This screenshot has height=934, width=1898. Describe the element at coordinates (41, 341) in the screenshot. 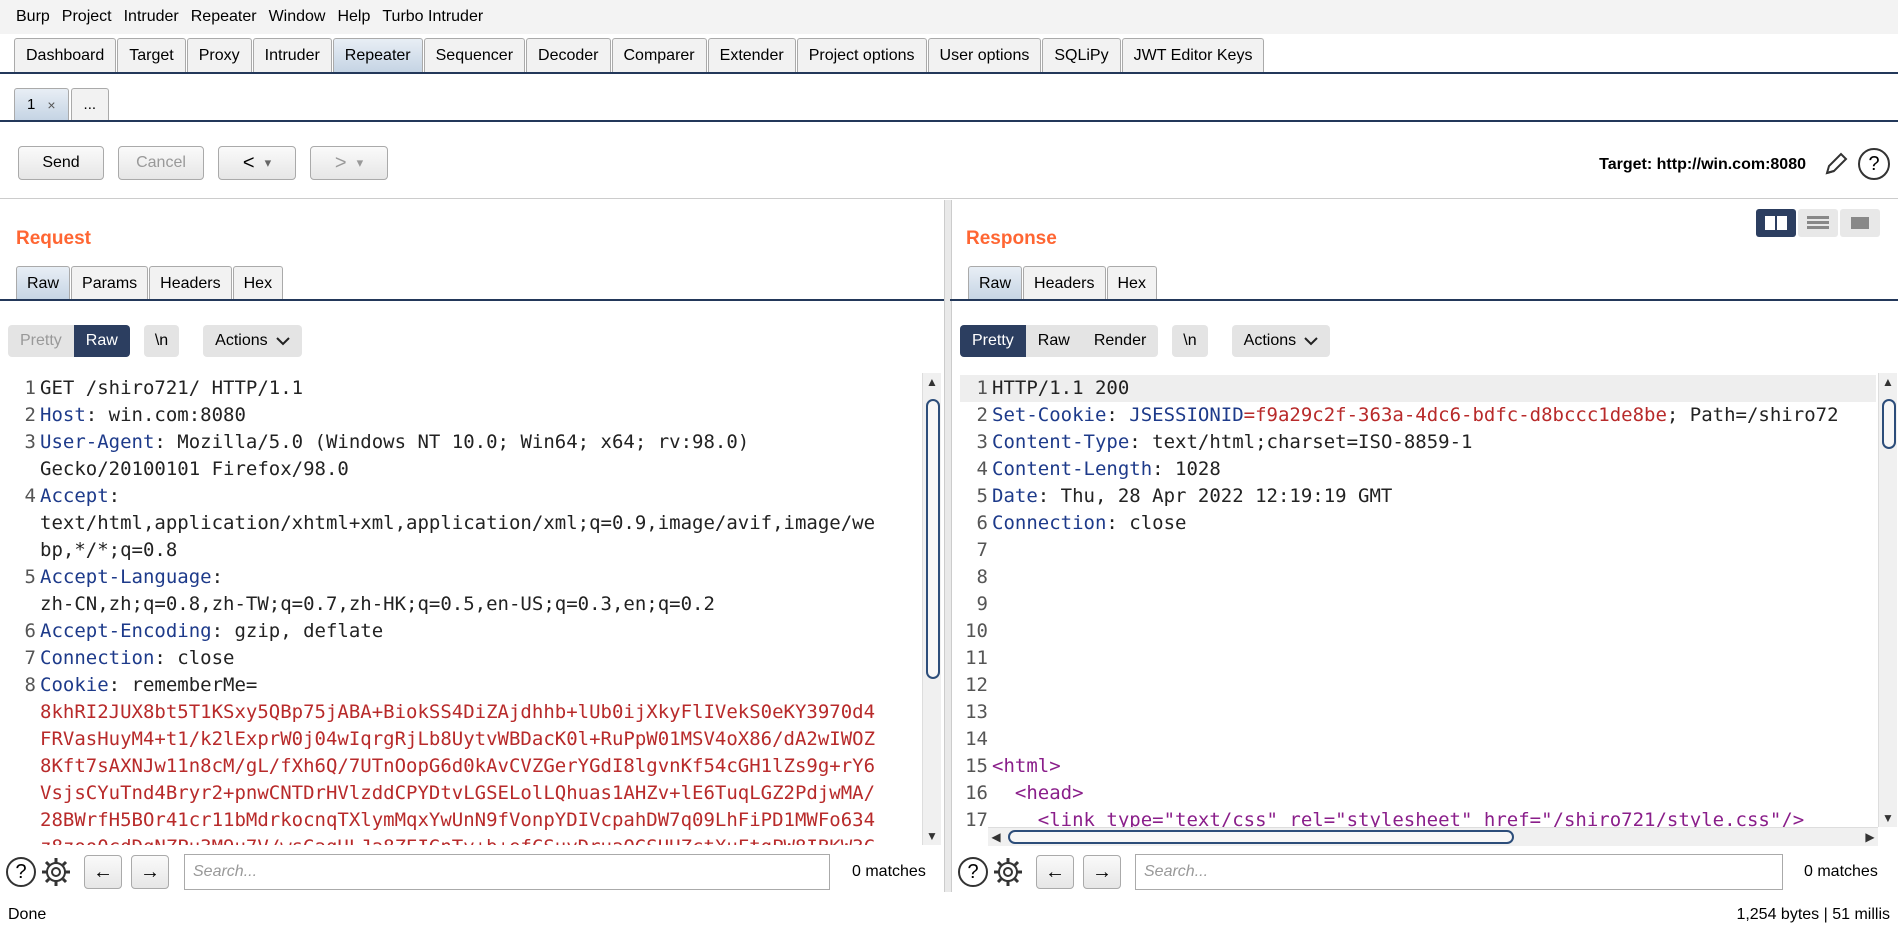

I see `request-pretty-toggle: Pretty` at that location.